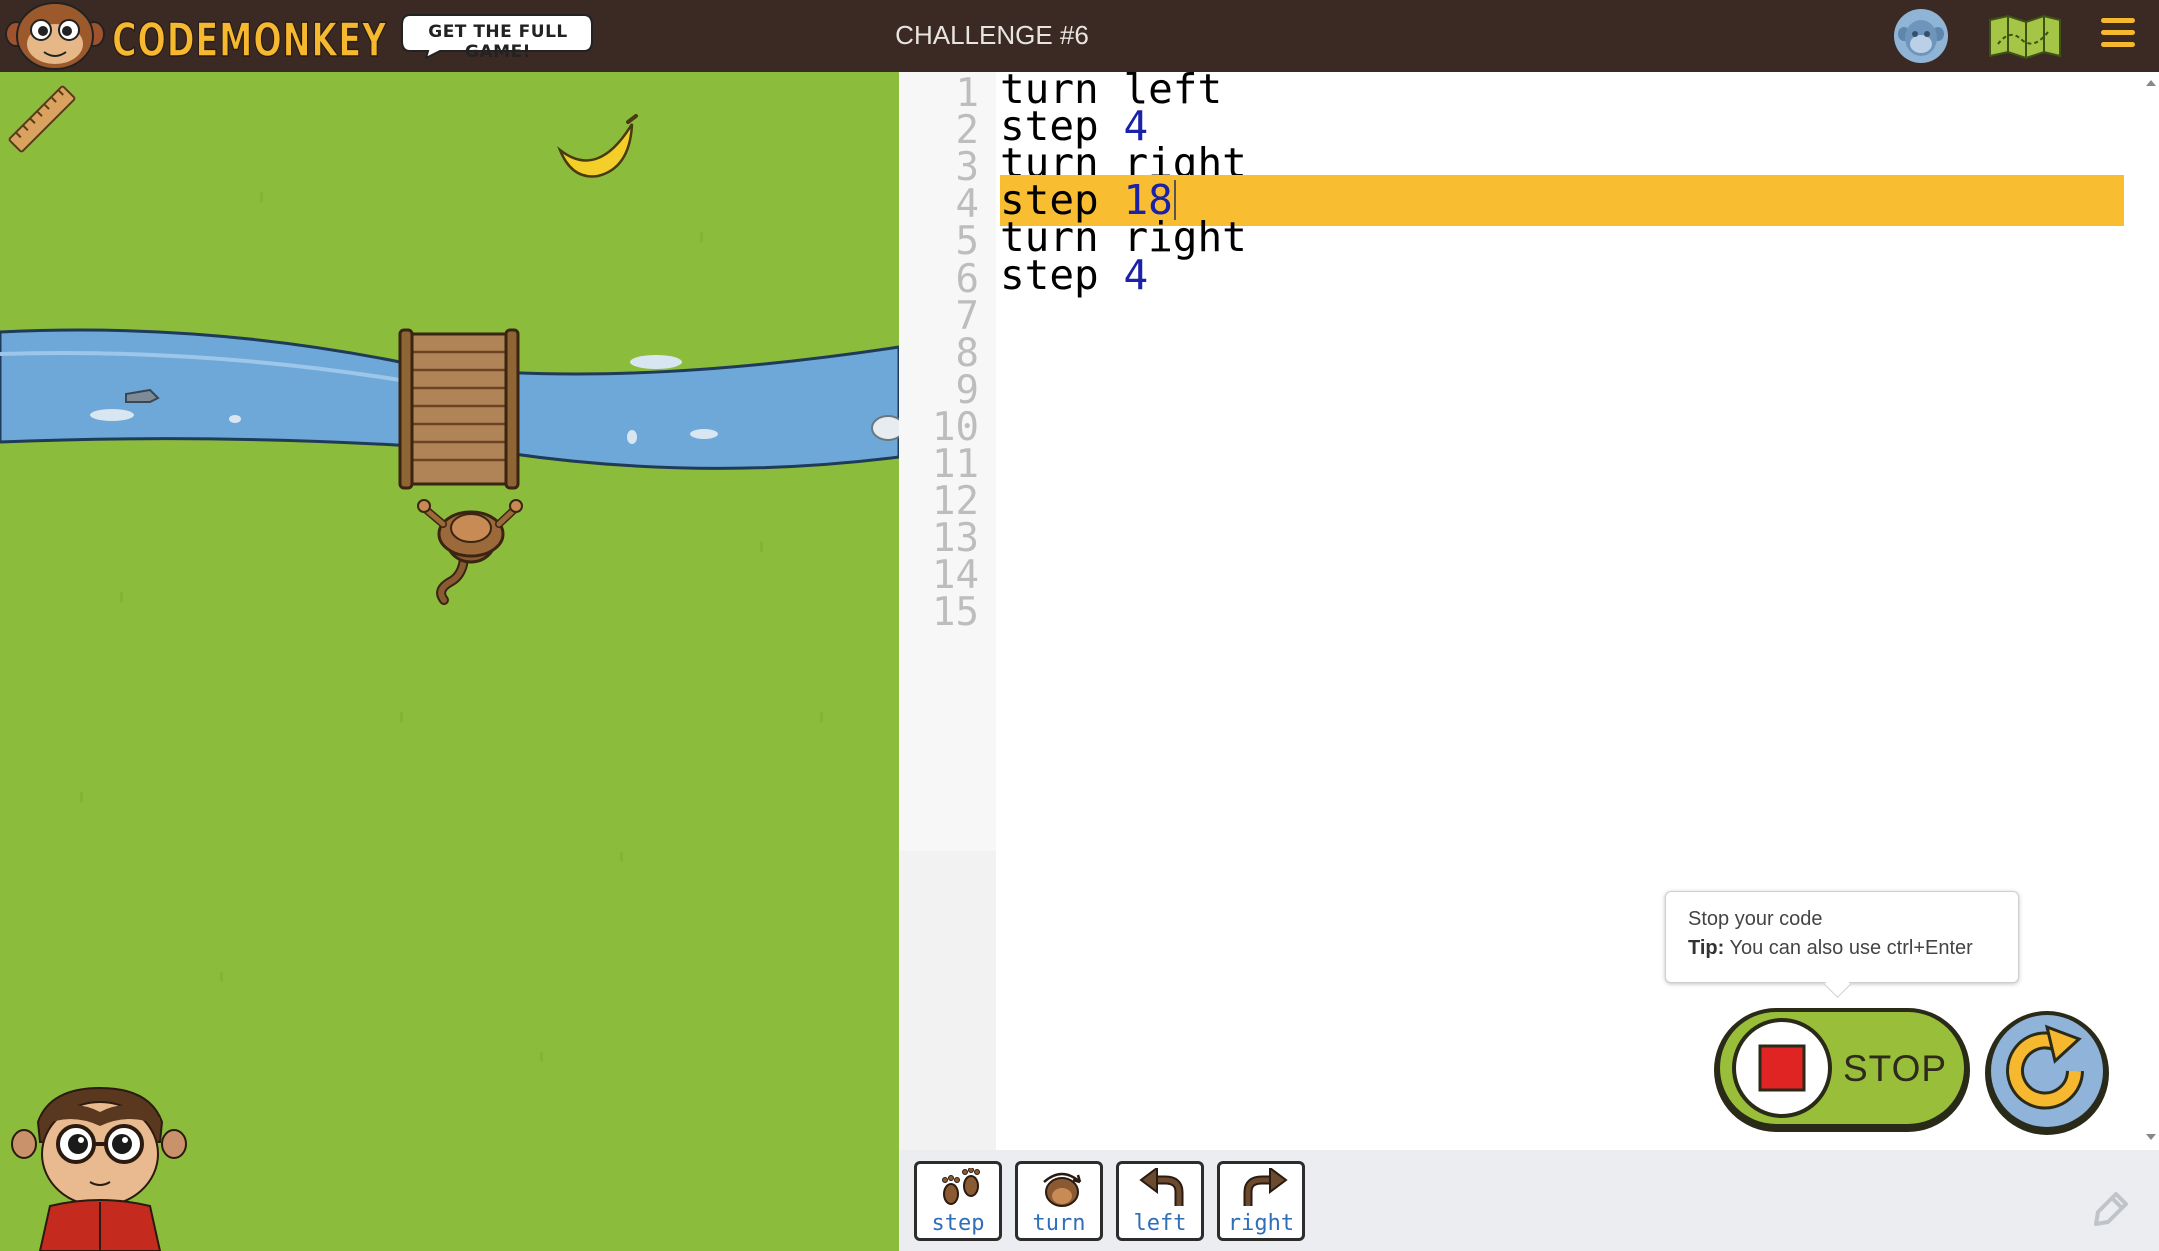 Image resolution: width=2159 pixels, height=1251 pixels. Describe the element at coordinates (1895, 1068) in the screenshot. I see `stop-label: STOP` at that location.